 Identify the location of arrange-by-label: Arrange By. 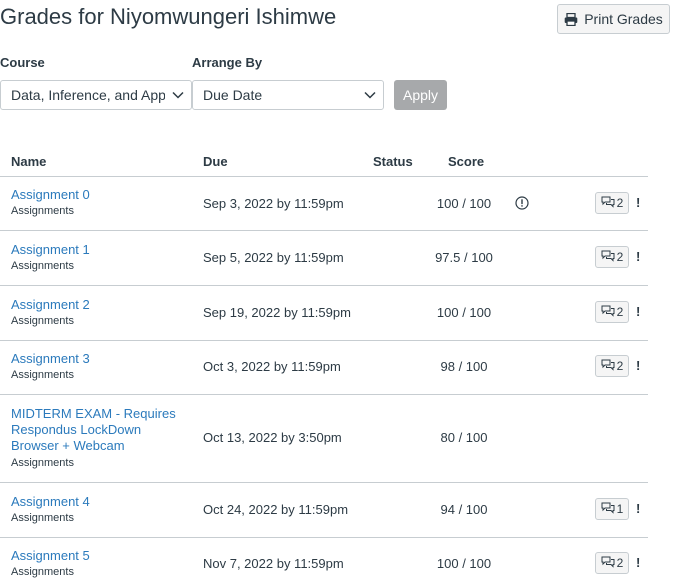
(227, 62).